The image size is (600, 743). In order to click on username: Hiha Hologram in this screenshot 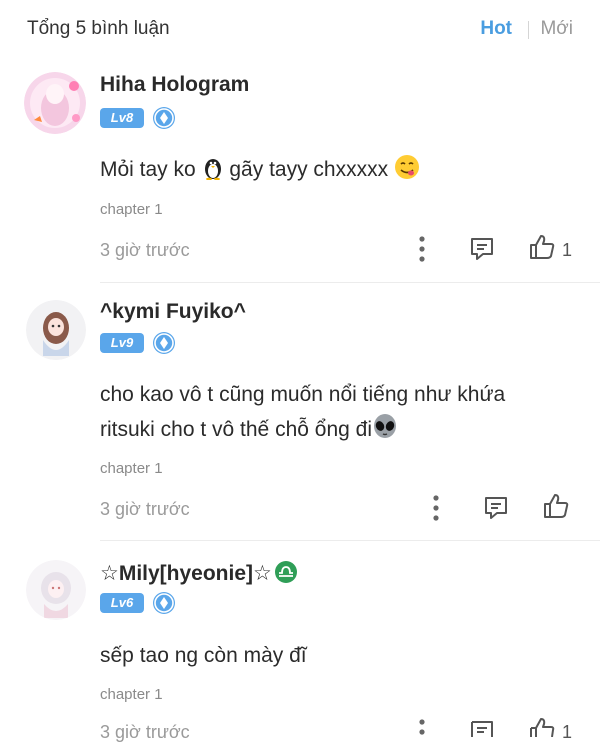, I will do `click(174, 85)`.